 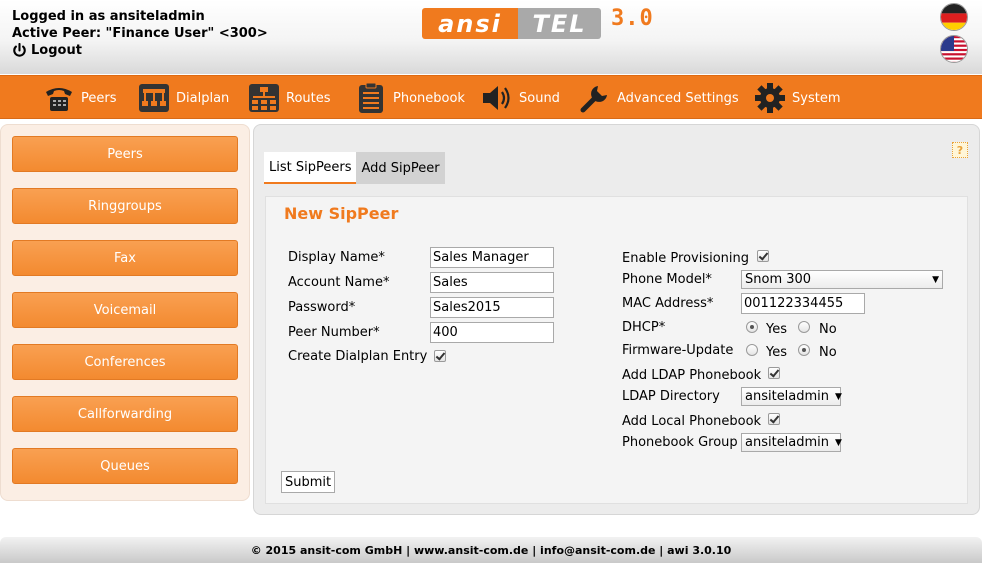 What do you see at coordinates (816, 98) in the screenshot?
I see `nav-label-system: System` at bounding box center [816, 98].